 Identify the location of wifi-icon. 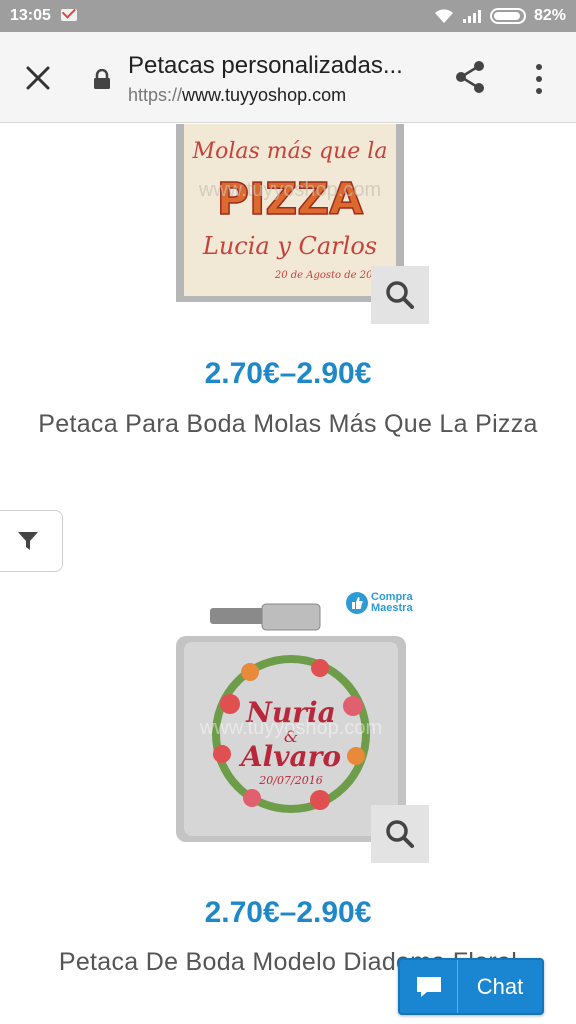
(444, 16).